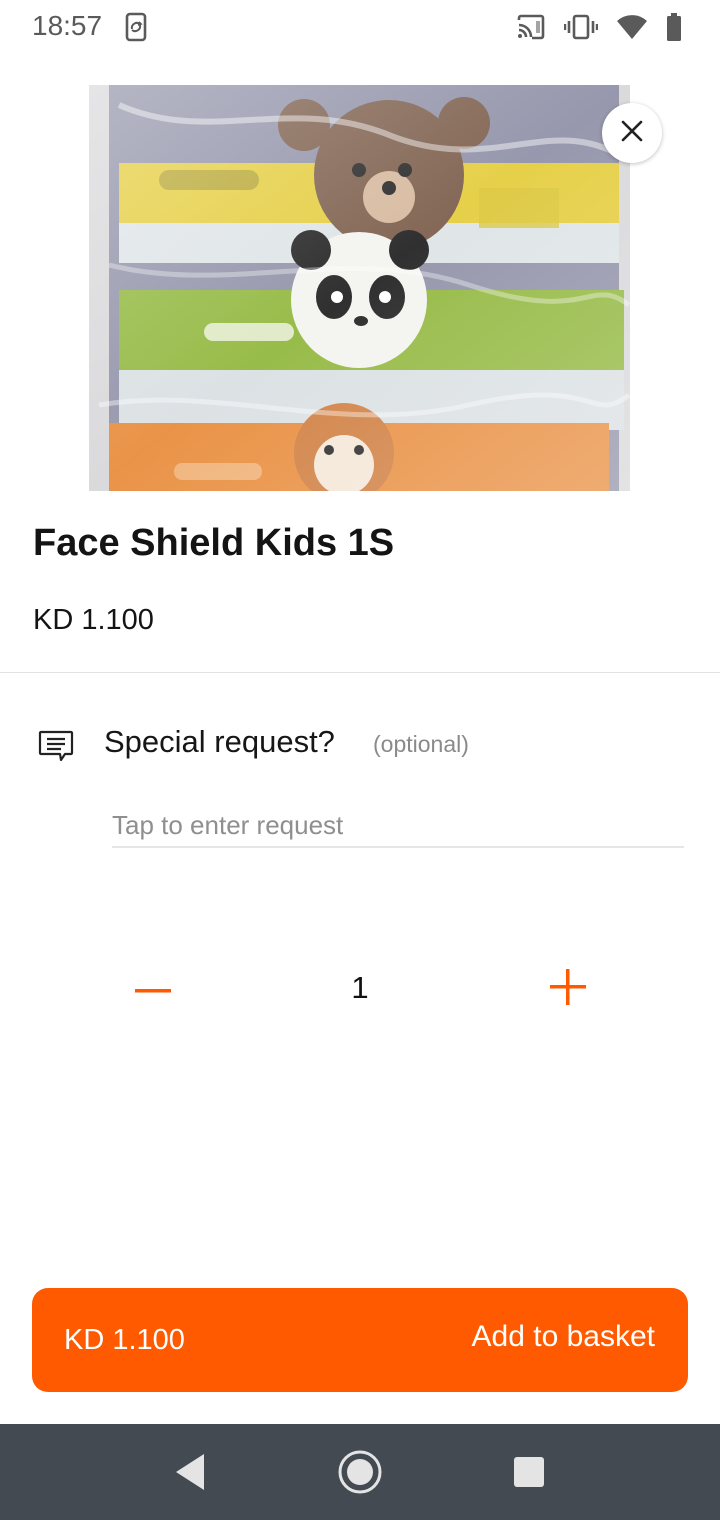 This screenshot has height=1520, width=720. Describe the element at coordinates (67, 25) in the screenshot. I see `status-time: 18:57` at that location.